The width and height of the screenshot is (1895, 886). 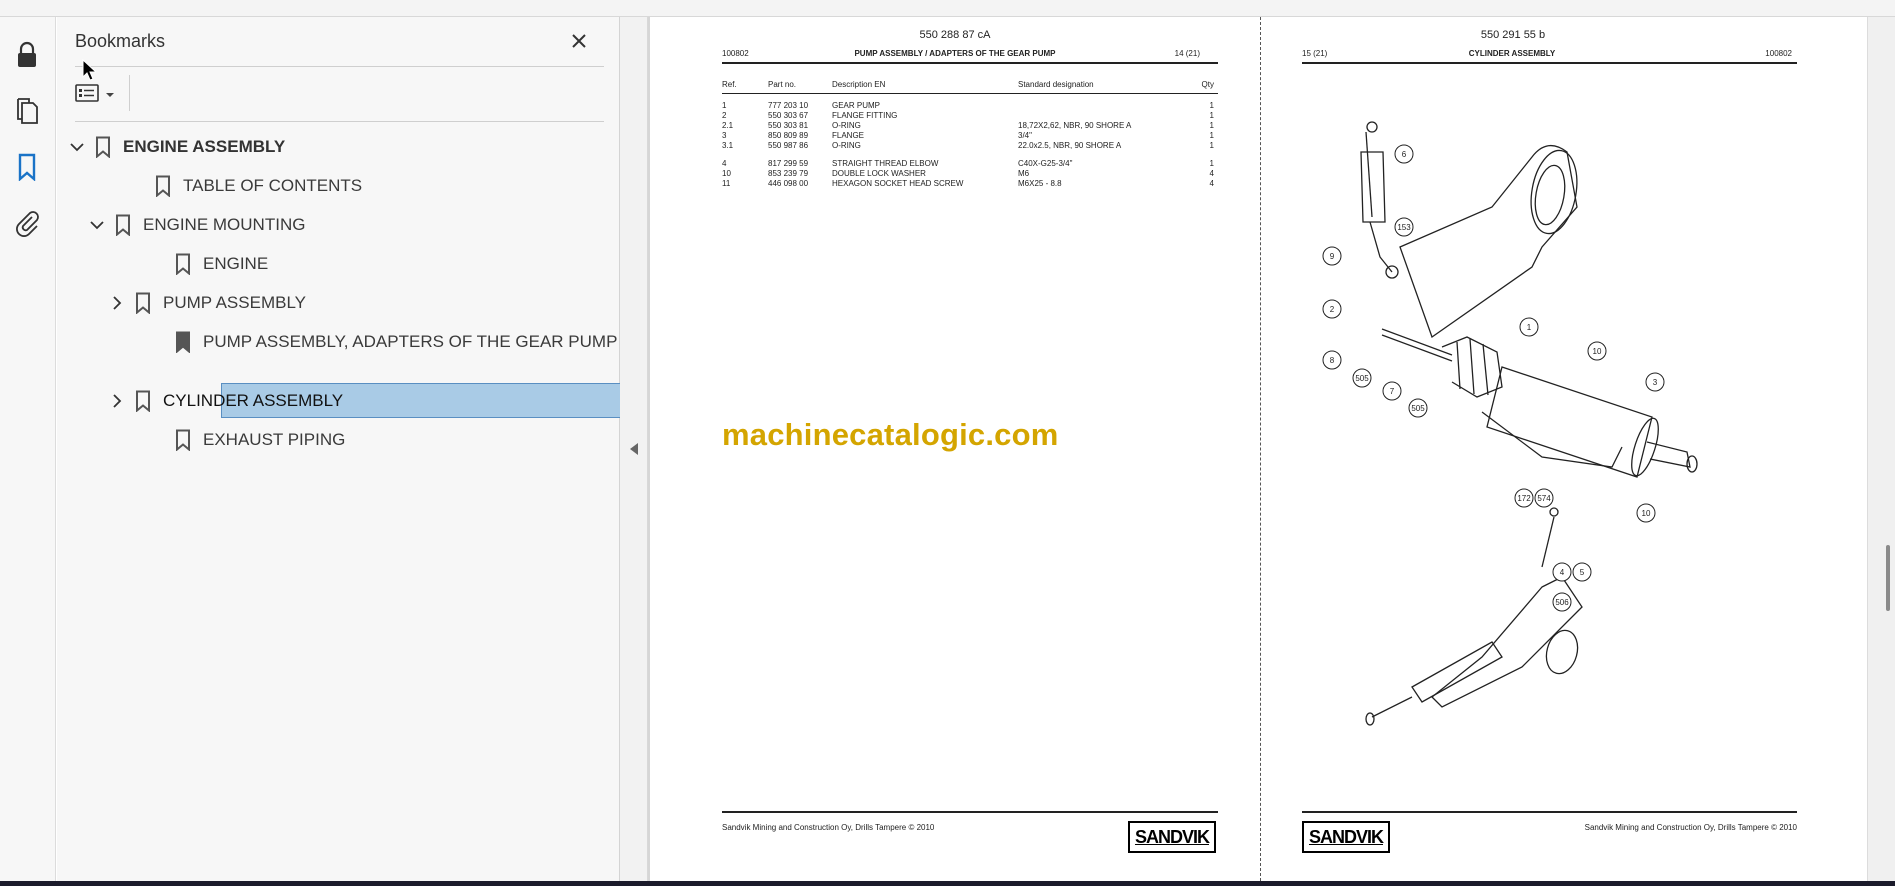 What do you see at coordinates (579, 41) in the screenshot?
I see `close-icon` at bounding box center [579, 41].